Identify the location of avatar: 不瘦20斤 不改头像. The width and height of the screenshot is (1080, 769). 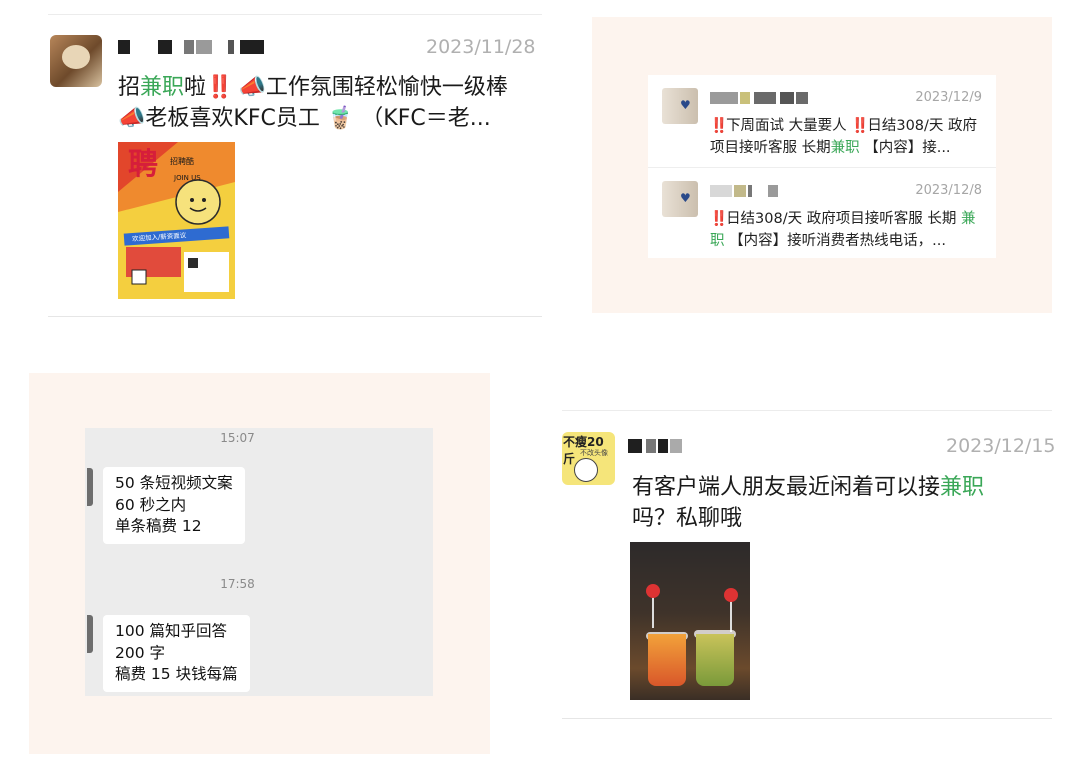
(588, 458).